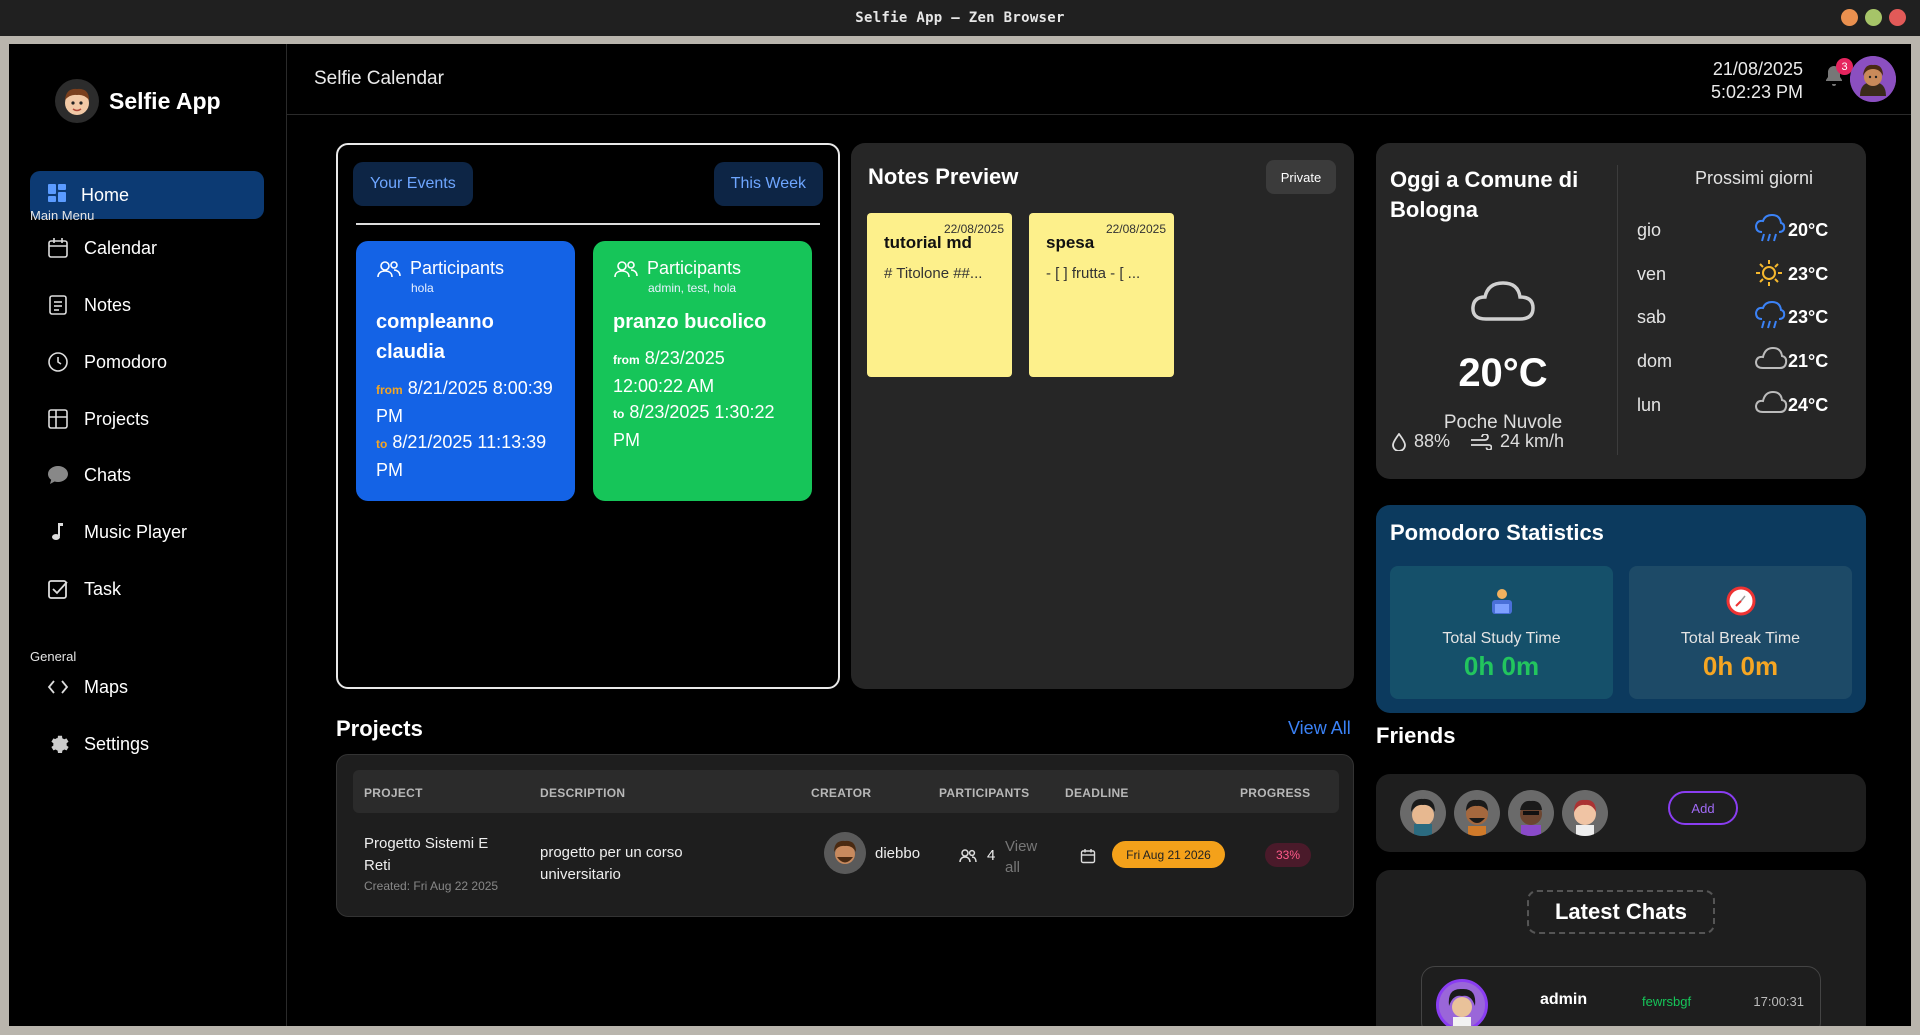 The height and width of the screenshot is (1035, 1920). What do you see at coordinates (1399, 441) in the screenshot?
I see `humidity-icon` at bounding box center [1399, 441].